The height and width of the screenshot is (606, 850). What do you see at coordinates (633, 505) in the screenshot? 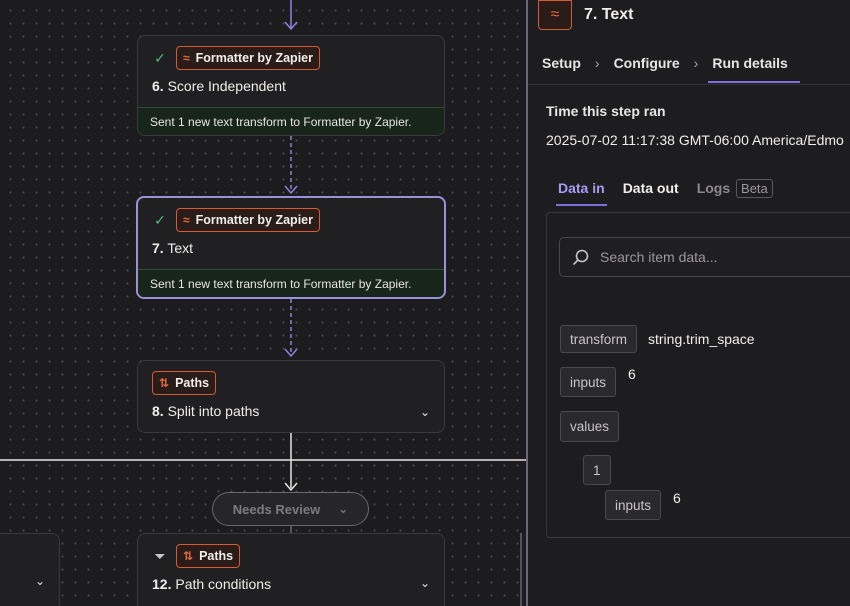
I see `data-key-nested-inputs: inputs` at bounding box center [633, 505].